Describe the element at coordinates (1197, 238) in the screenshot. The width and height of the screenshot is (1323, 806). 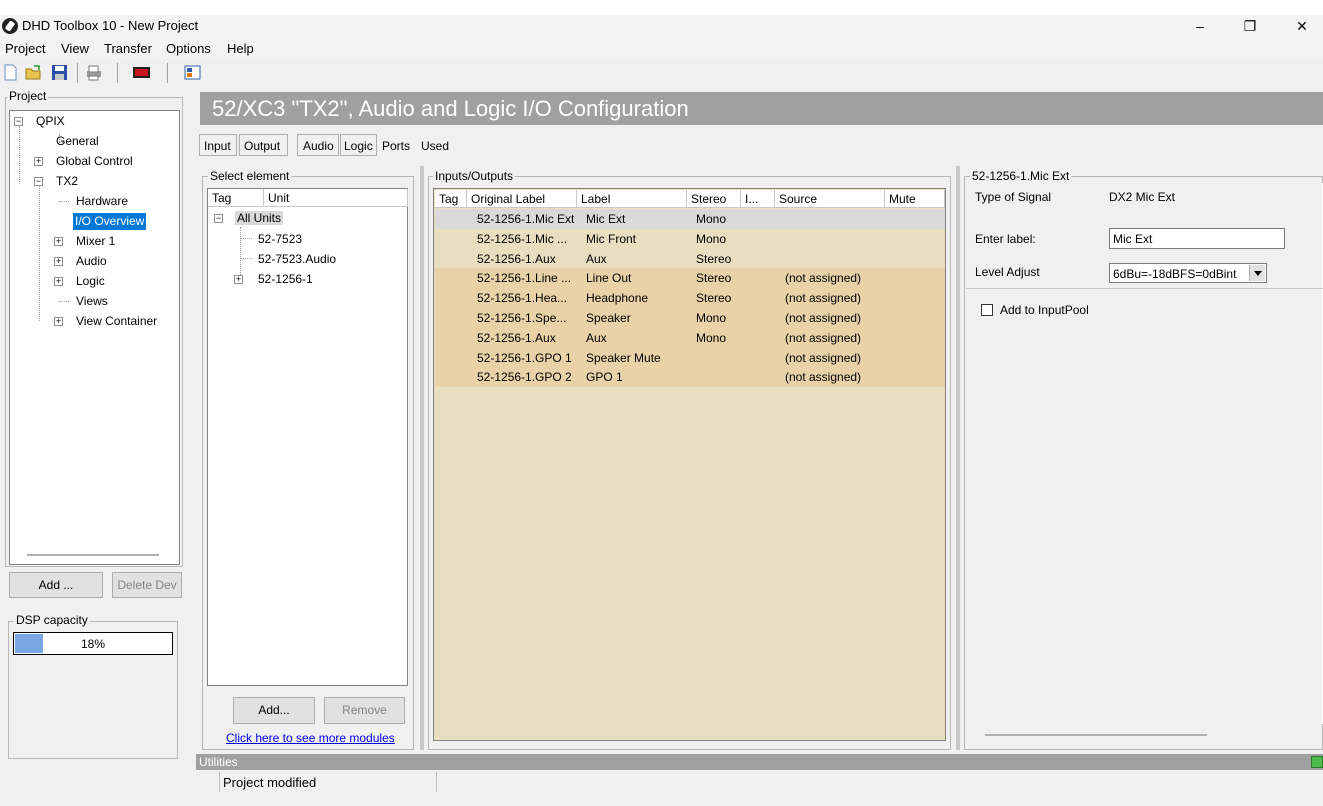
I see `label-input` at that location.